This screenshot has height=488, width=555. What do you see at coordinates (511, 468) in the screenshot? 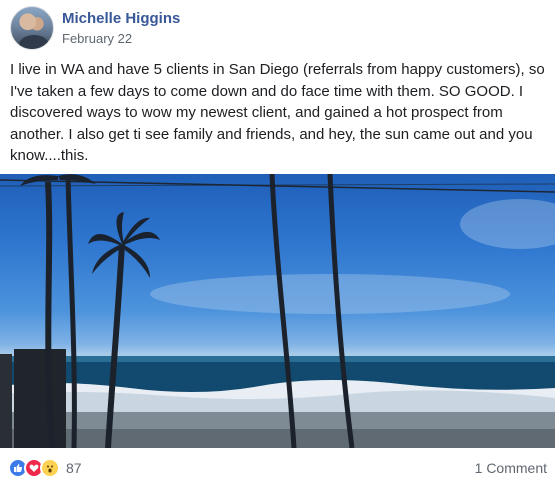
I see `comment-count-link: 1 Comment` at bounding box center [511, 468].